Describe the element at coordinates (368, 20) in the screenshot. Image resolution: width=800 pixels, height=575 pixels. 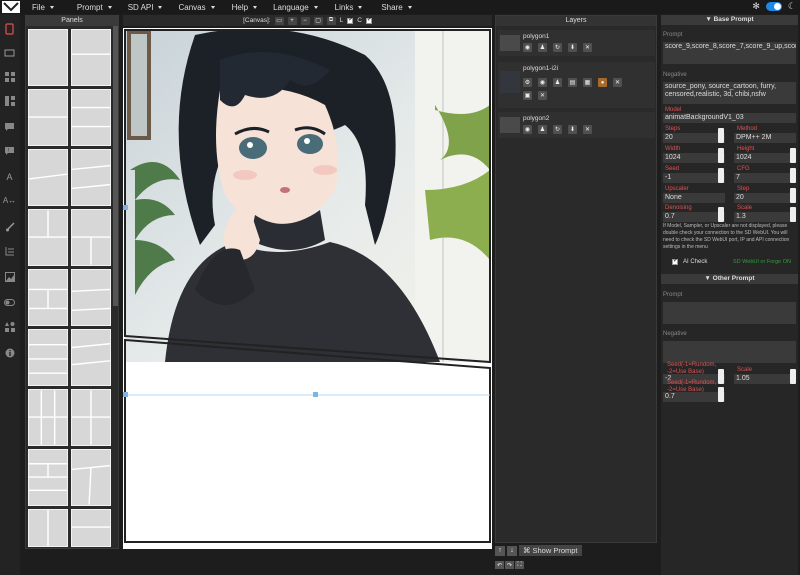
I see `c-checkbox` at that location.